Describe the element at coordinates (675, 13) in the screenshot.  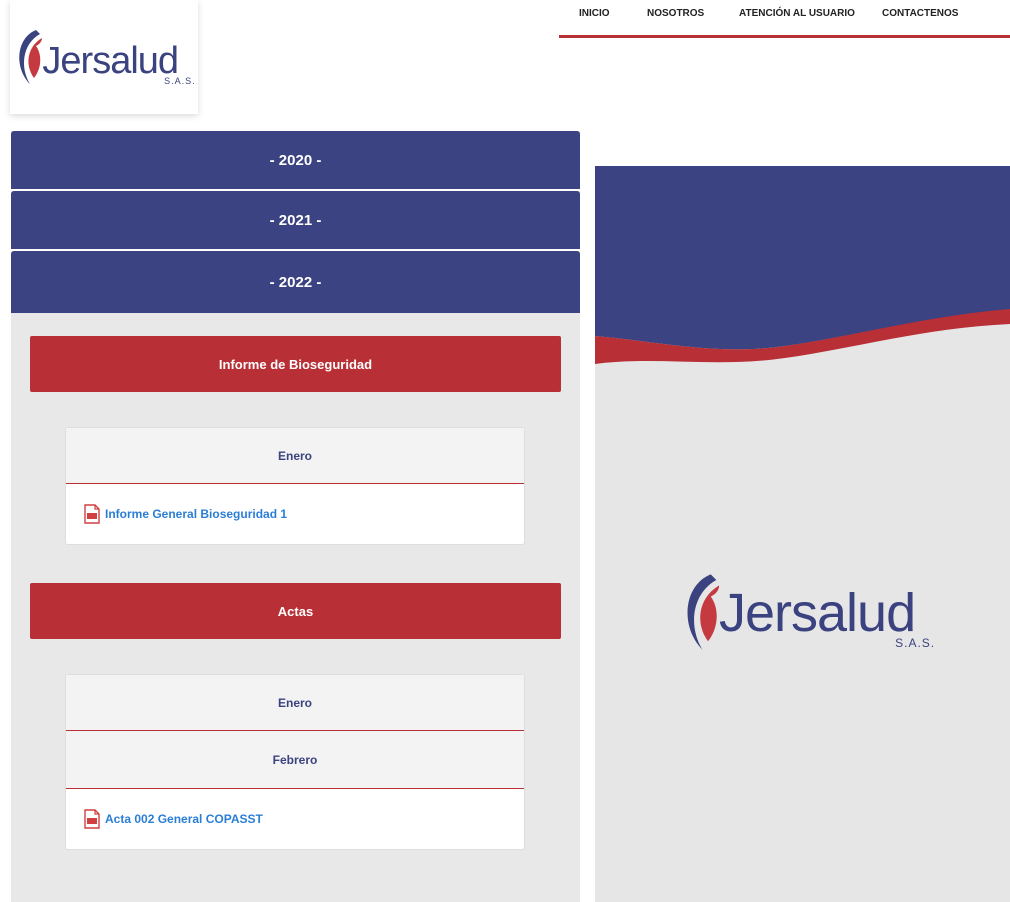
I see `nav-nosotros: NOSOTROS` at that location.